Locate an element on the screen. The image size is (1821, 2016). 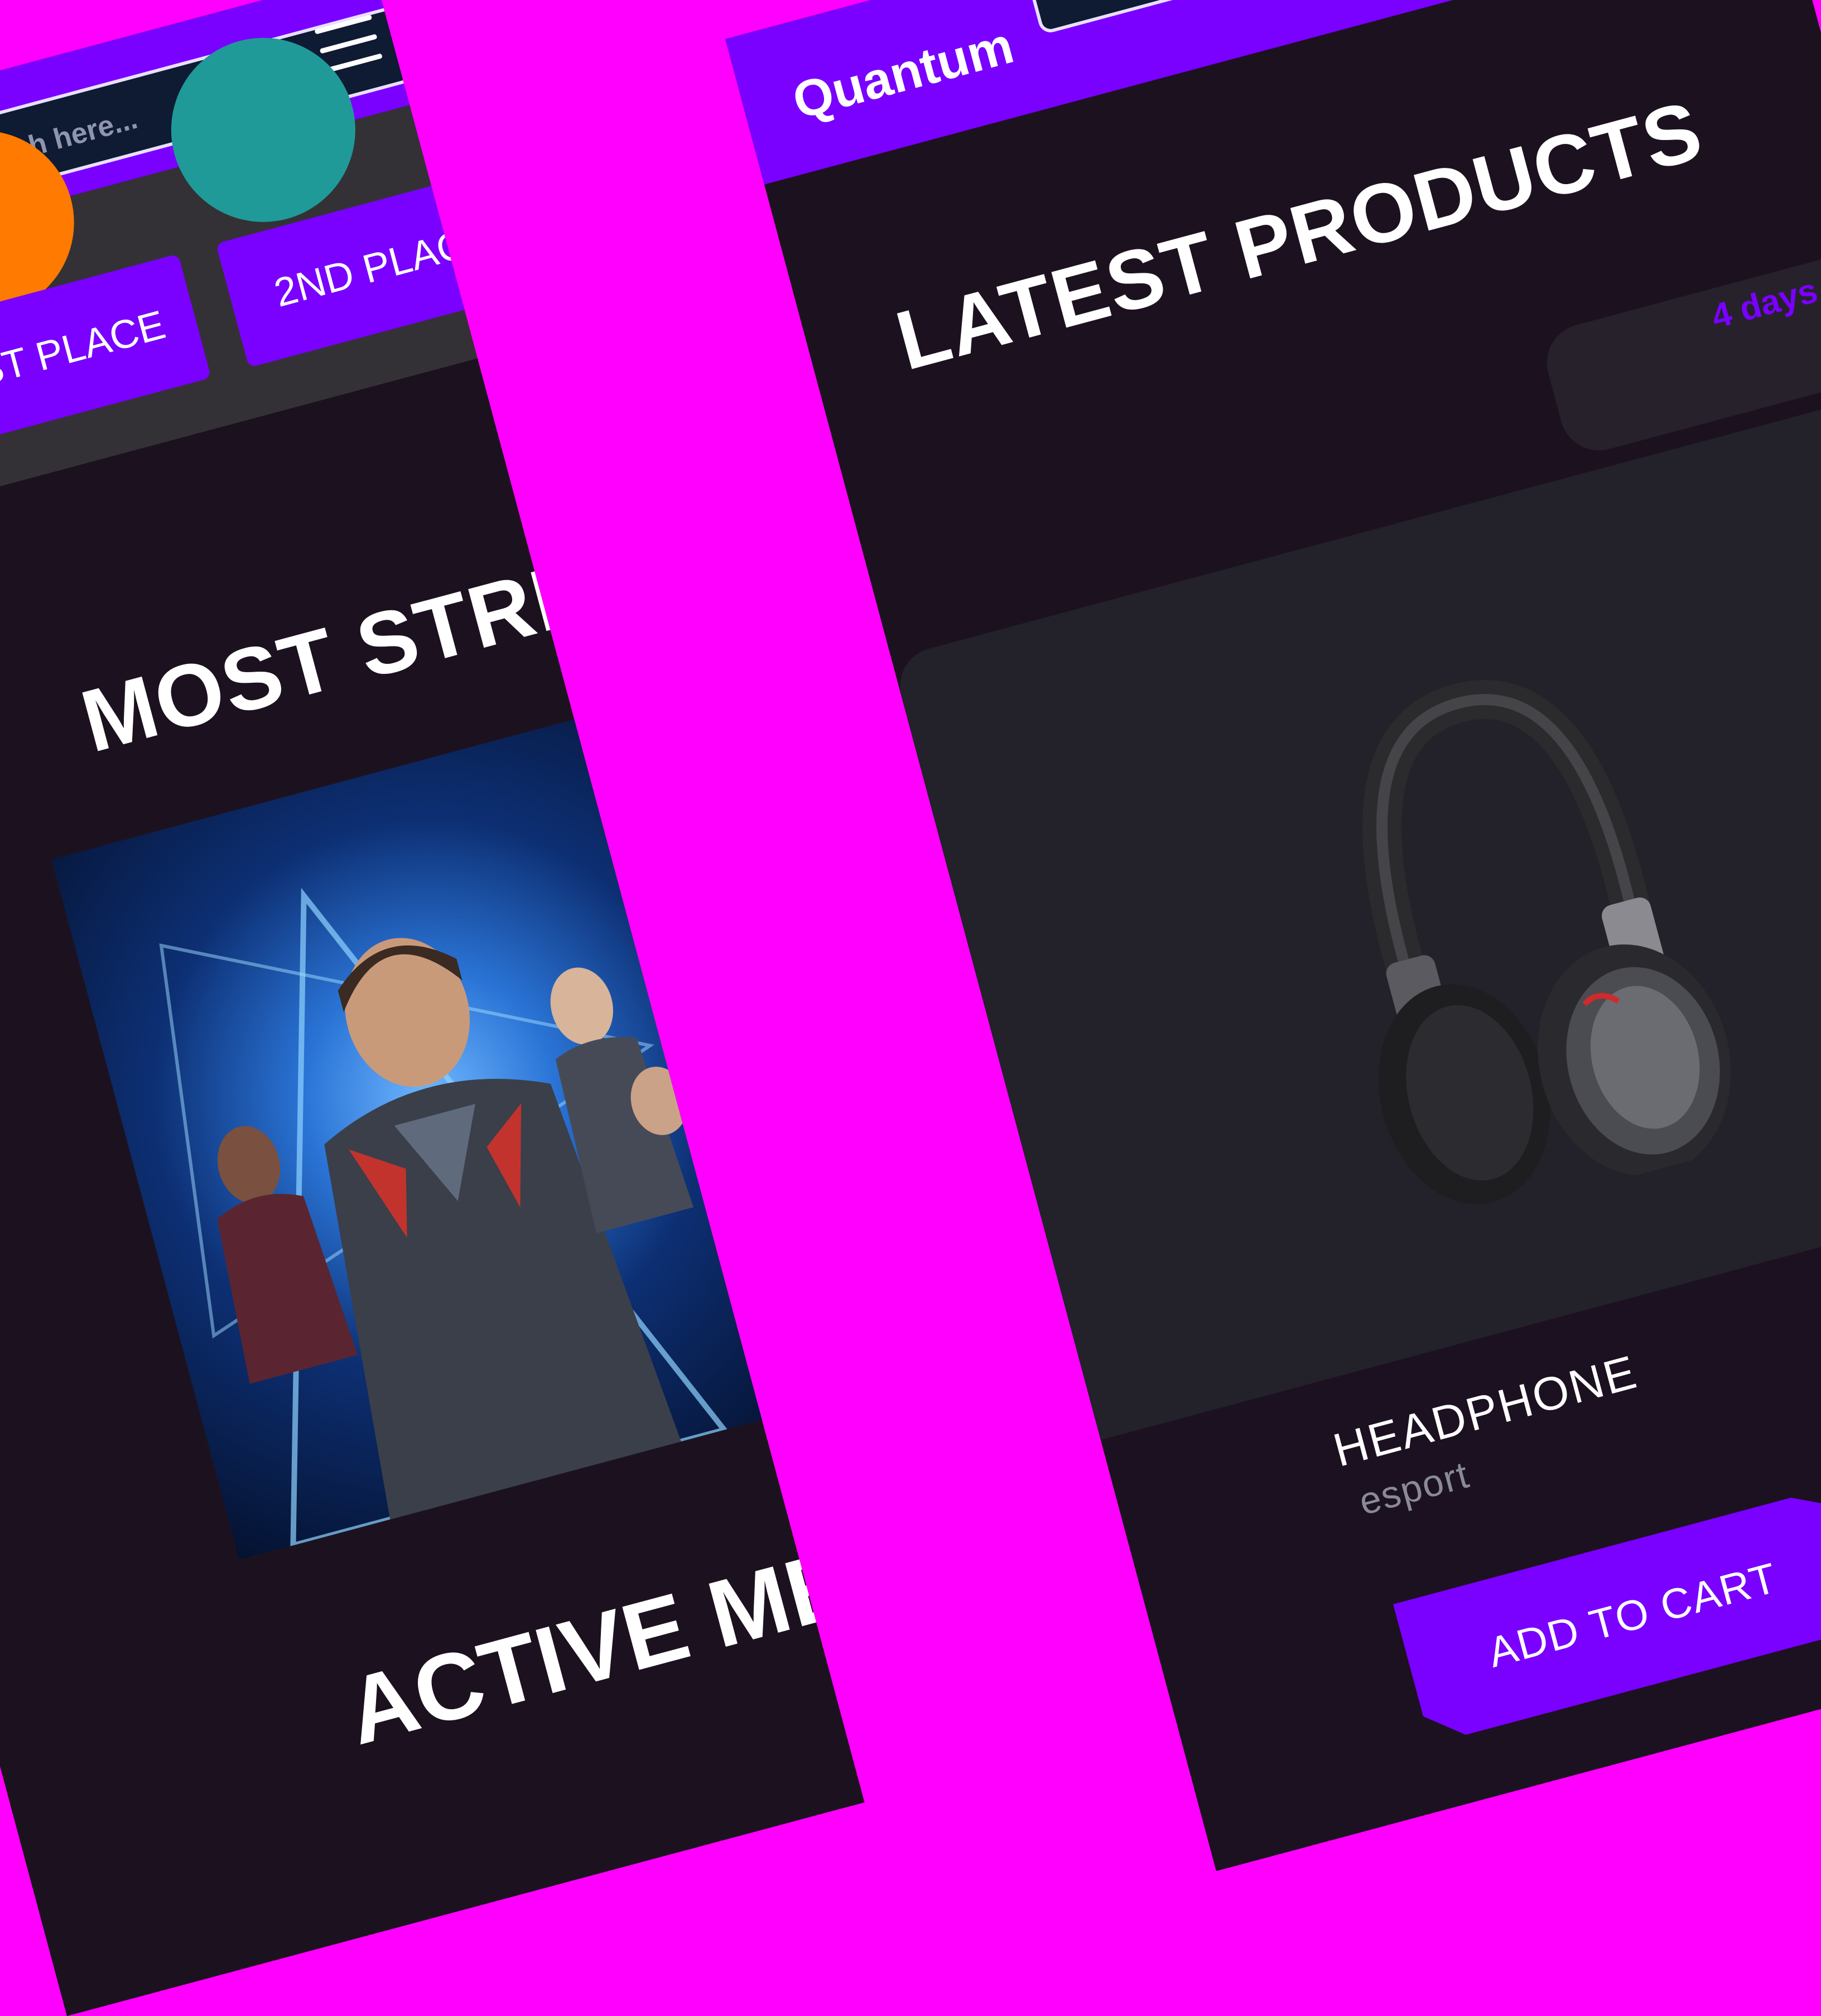
most-streamed-heading: MOST STREAMED is located at coordinates (465, 621).